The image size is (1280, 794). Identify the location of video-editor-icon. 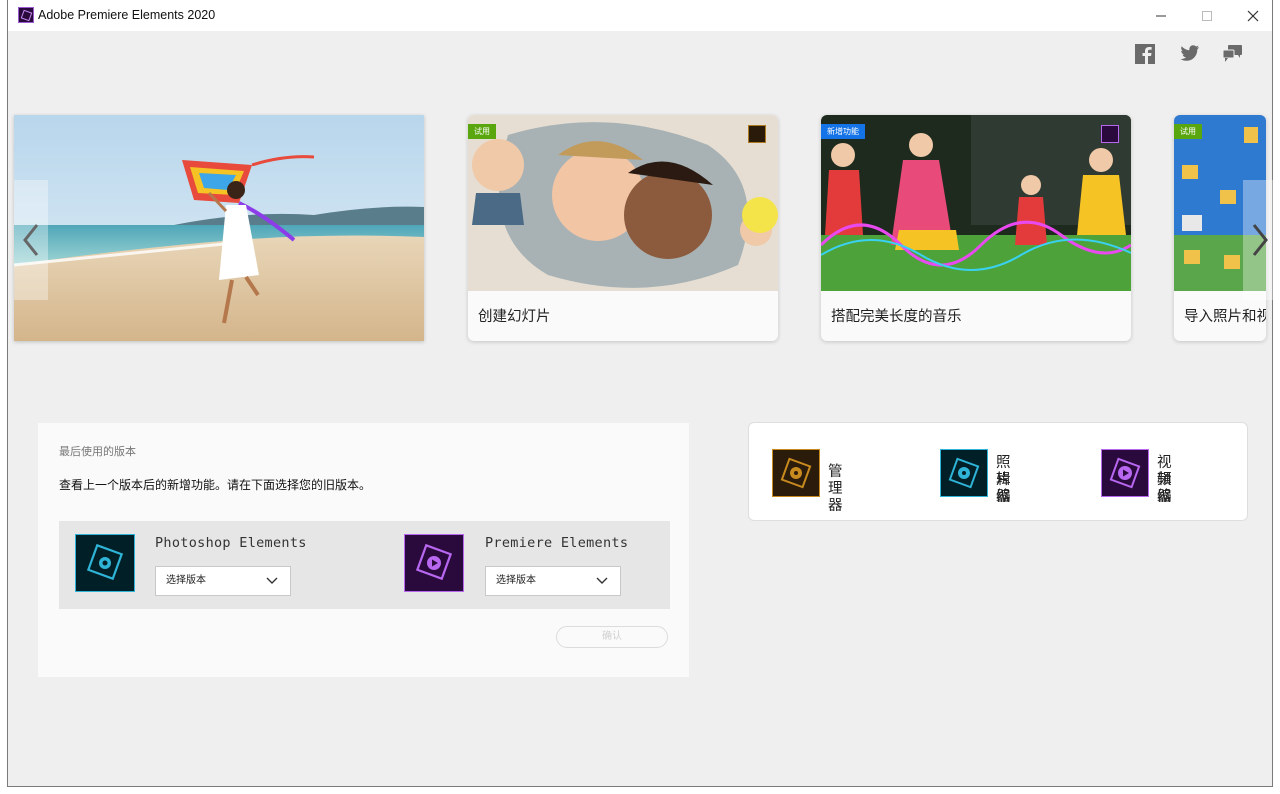
(1125, 473).